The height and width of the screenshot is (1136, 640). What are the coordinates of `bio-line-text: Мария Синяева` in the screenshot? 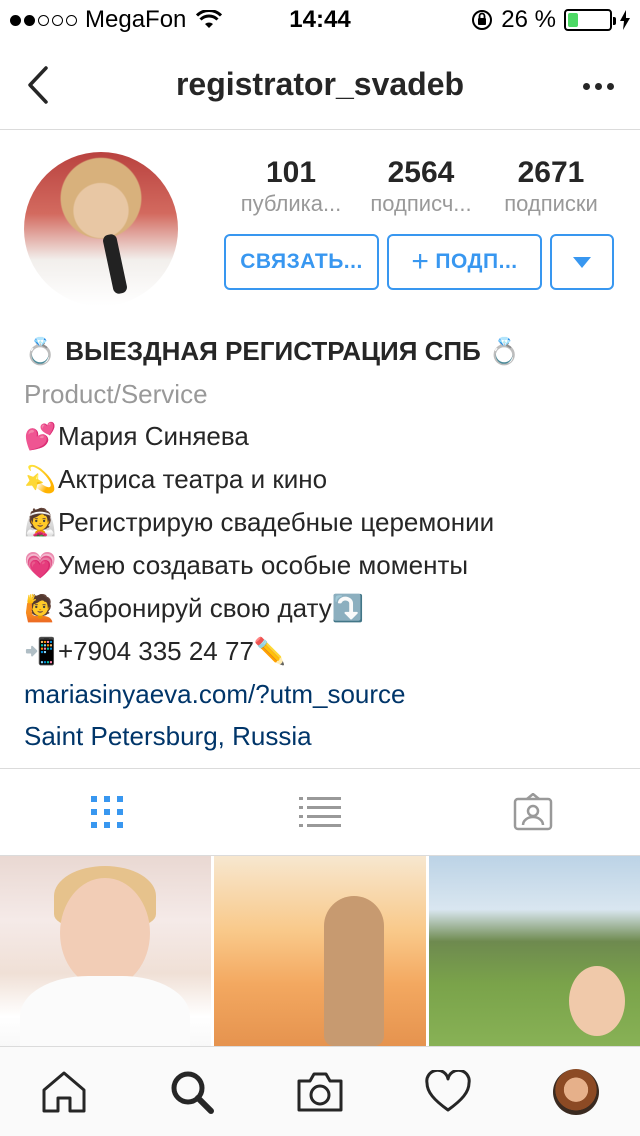 It's located at (153, 436).